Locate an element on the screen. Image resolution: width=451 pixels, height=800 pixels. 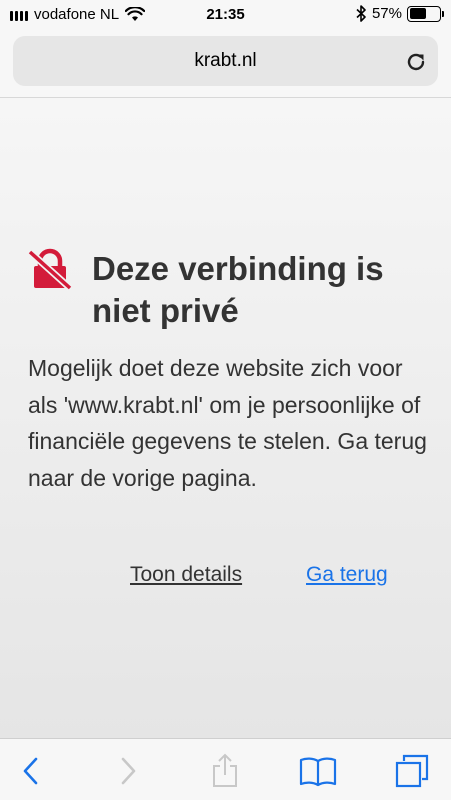
back-button is located at coordinates (31, 771).